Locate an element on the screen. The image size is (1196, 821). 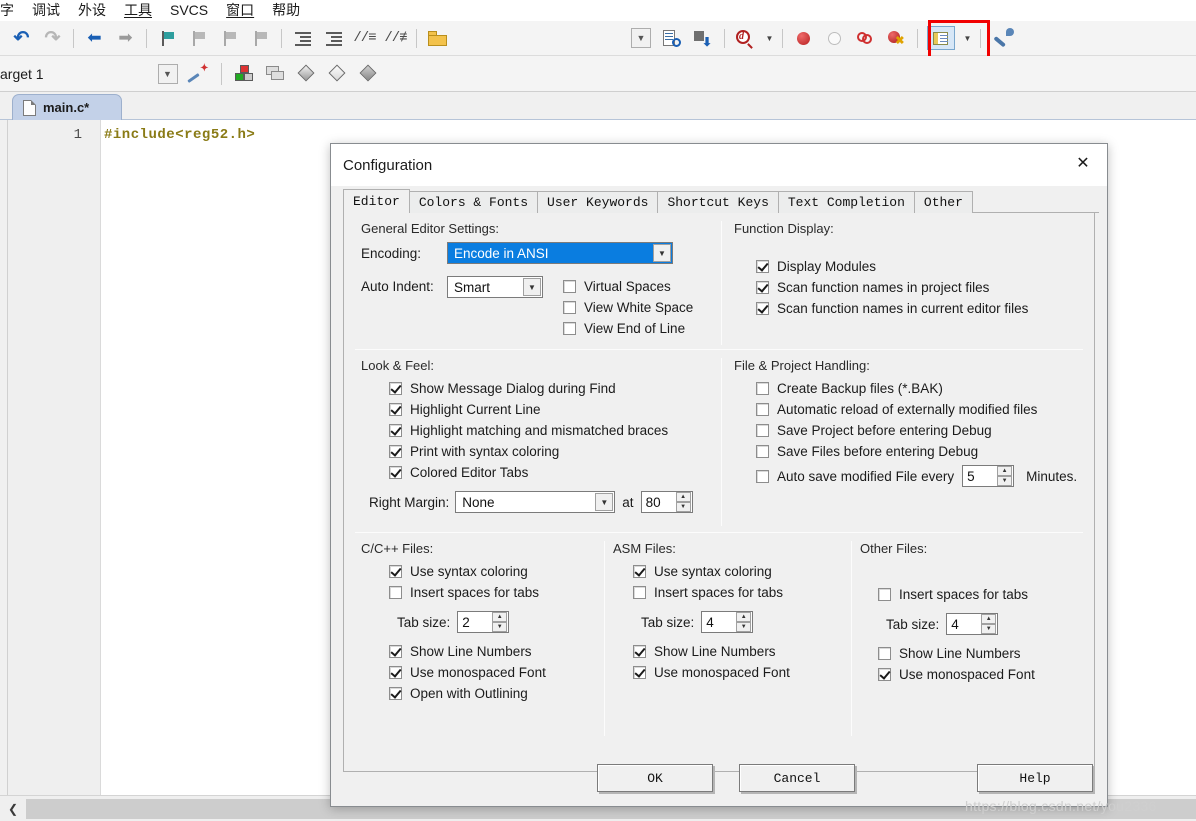
close-icon: ✕ is located at coordinates (1083, 163).